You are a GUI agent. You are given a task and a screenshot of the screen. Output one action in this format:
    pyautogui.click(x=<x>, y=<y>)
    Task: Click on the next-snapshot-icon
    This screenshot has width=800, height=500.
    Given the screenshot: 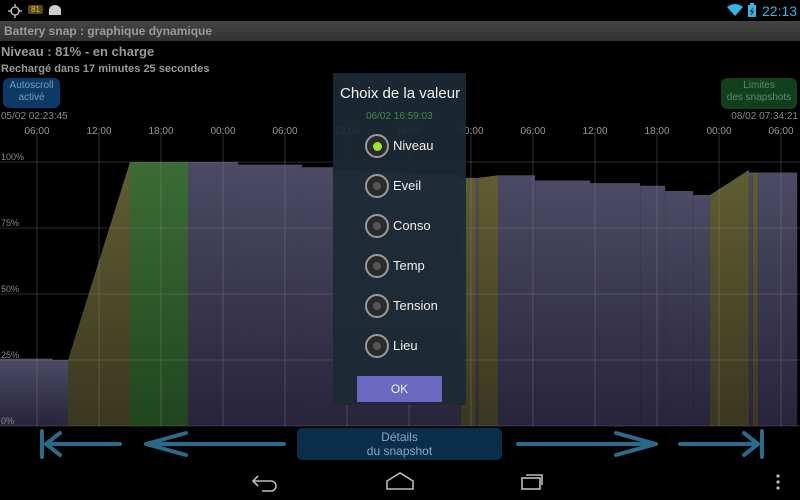 What is the action you would take?
    pyautogui.click(x=587, y=444)
    